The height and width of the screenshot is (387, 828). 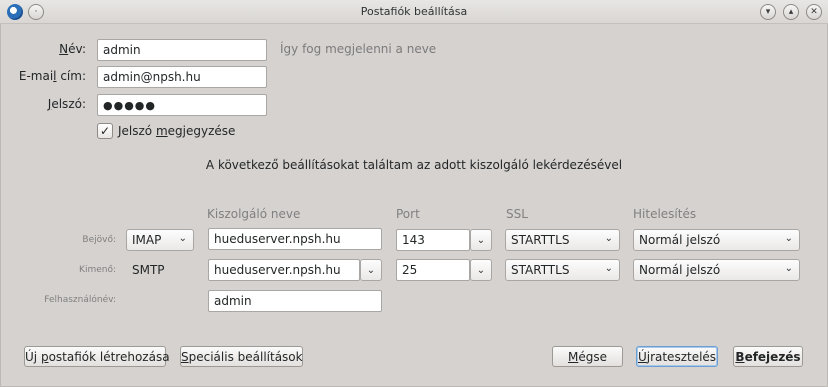 What do you see at coordinates (716, 270) in the screenshot?
I see `outgoing-auth-select: Normál jelszó ⌄` at bounding box center [716, 270].